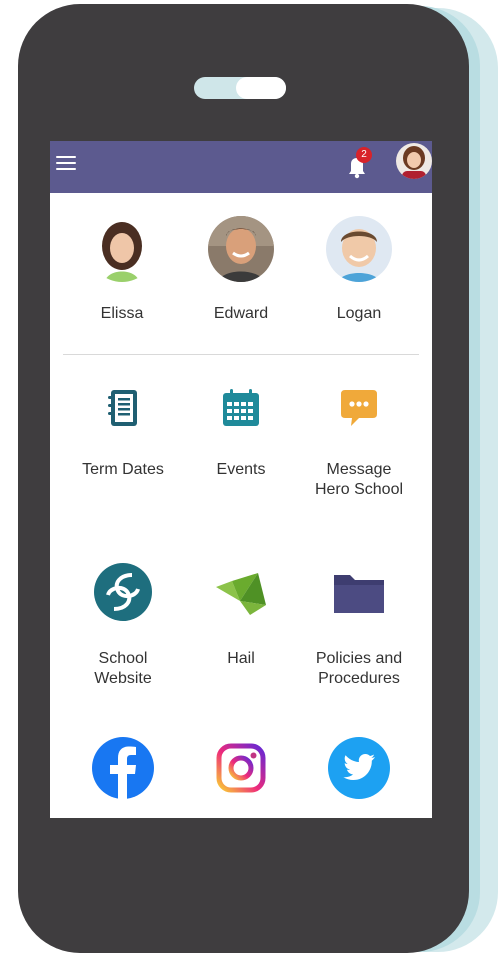 This screenshot has width=498, height=955. I want to click on app-header: 2, so click(241, 167).